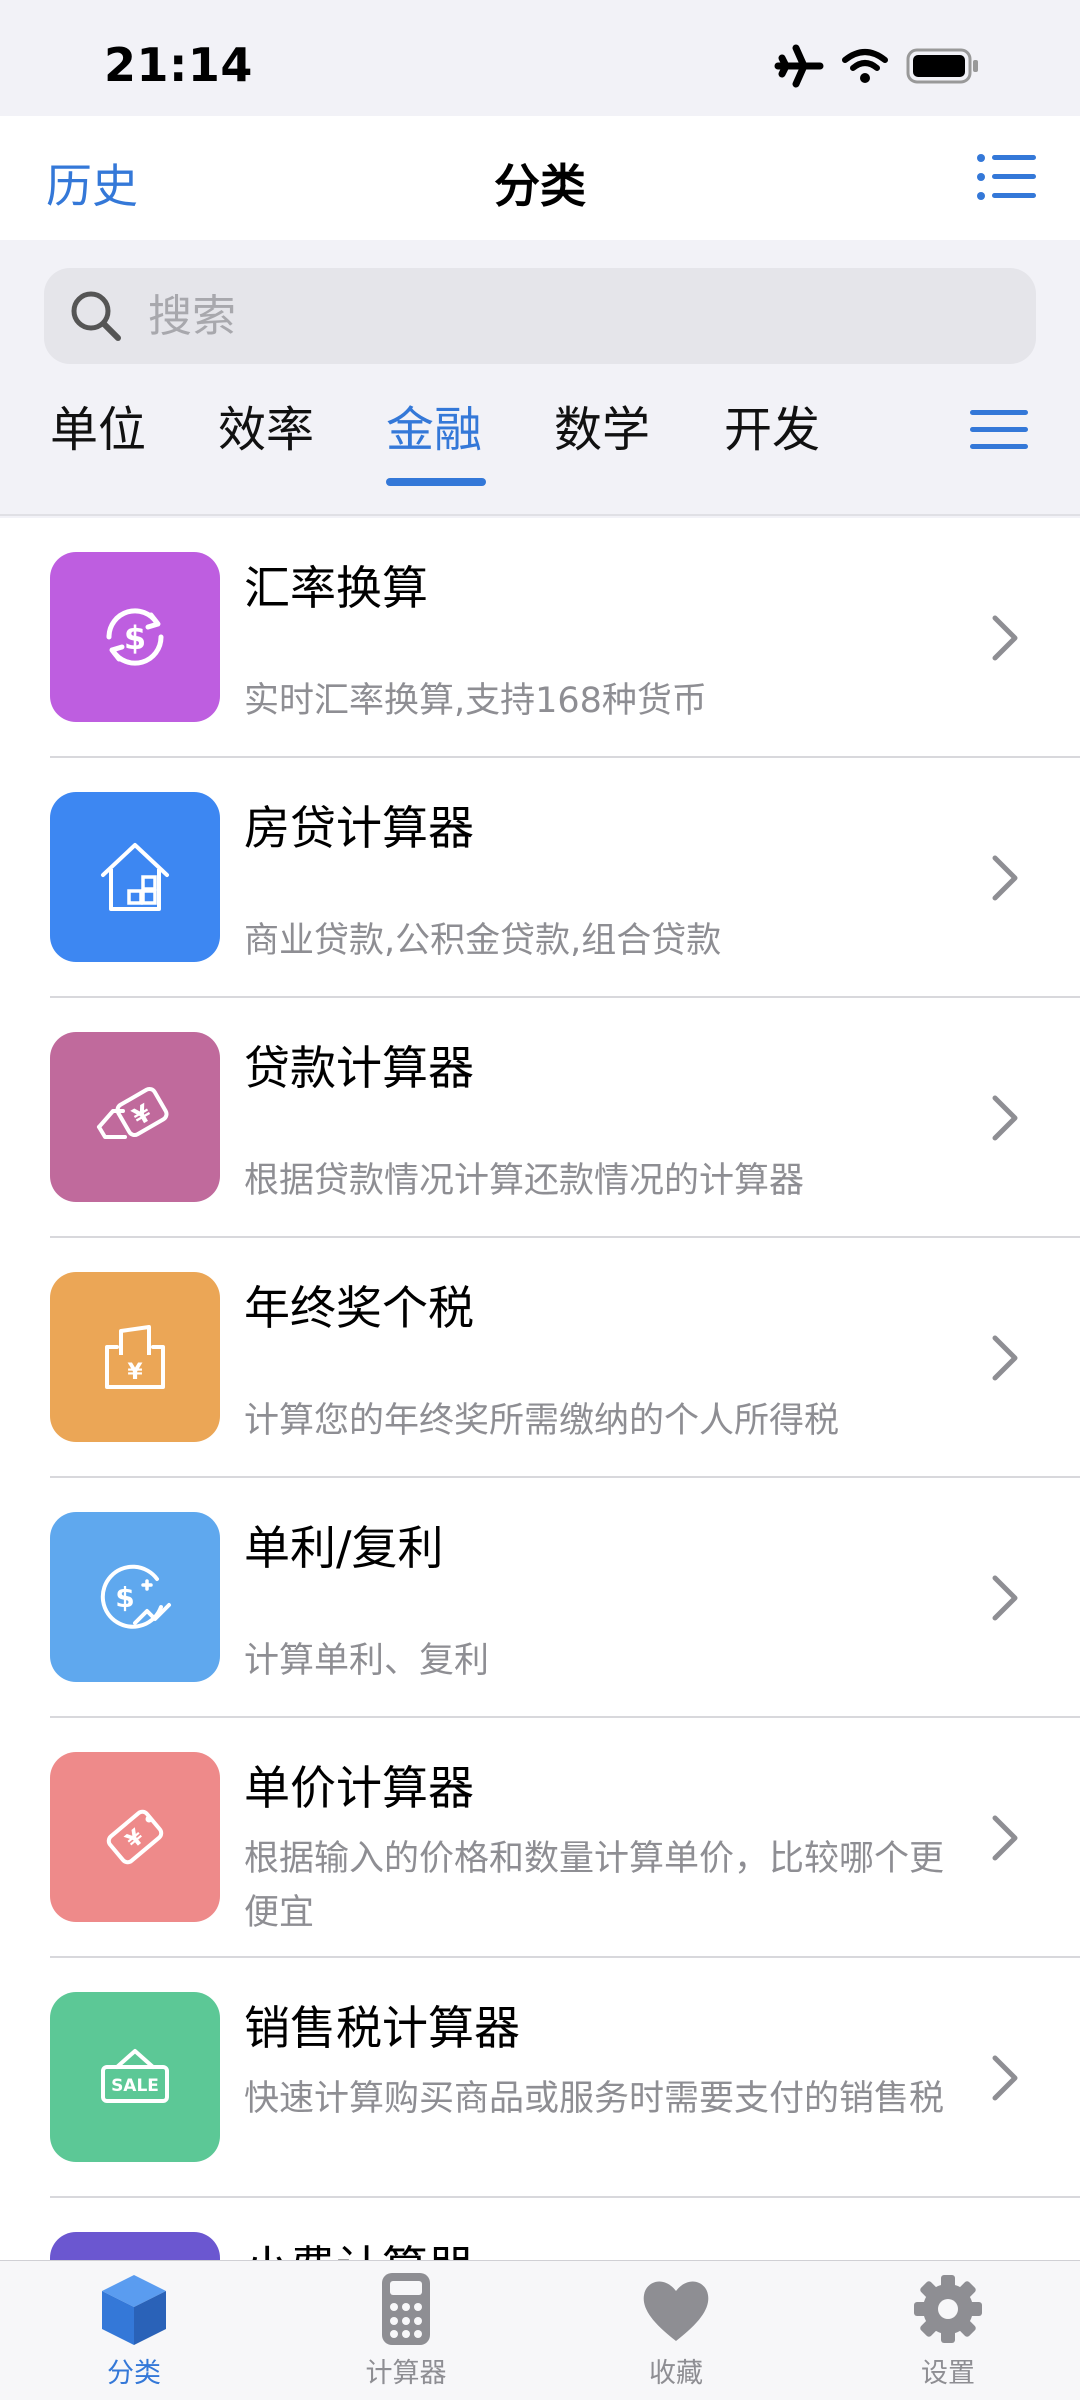 Image resolution: width=1080 pixels, height=2400 pixels. What do you see at coordinates (382, 2028) in the screenshot?
I see `item-title: 销售税计算器` at bounding box center [382, 2028].